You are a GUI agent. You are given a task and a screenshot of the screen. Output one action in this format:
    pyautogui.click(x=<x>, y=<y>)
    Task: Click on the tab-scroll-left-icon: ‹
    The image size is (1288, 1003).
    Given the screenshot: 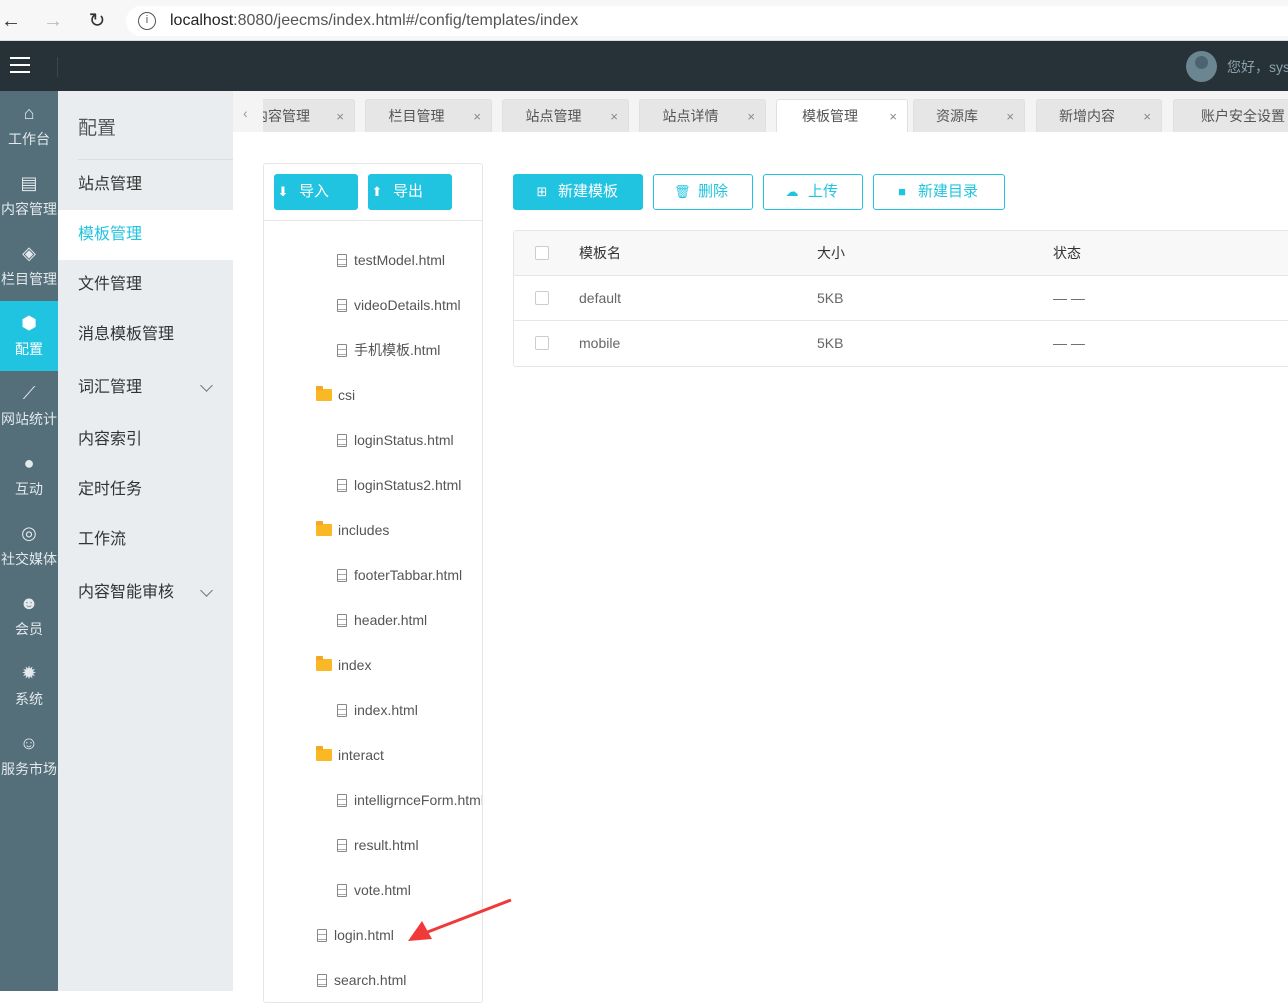 What is the action you would take?
    pyautogui.click(x=245, y=113)
    